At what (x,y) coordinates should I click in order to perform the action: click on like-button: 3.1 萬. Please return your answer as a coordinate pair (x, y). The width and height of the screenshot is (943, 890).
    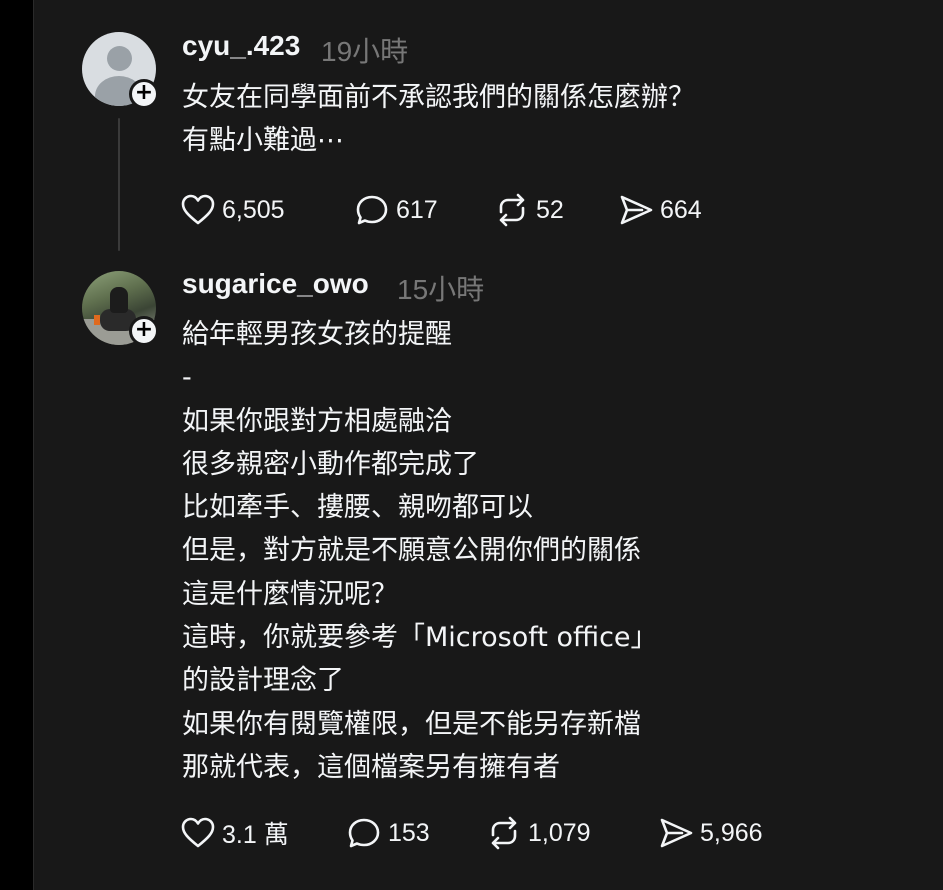
    Looking at the image, I should click on (234, 833).